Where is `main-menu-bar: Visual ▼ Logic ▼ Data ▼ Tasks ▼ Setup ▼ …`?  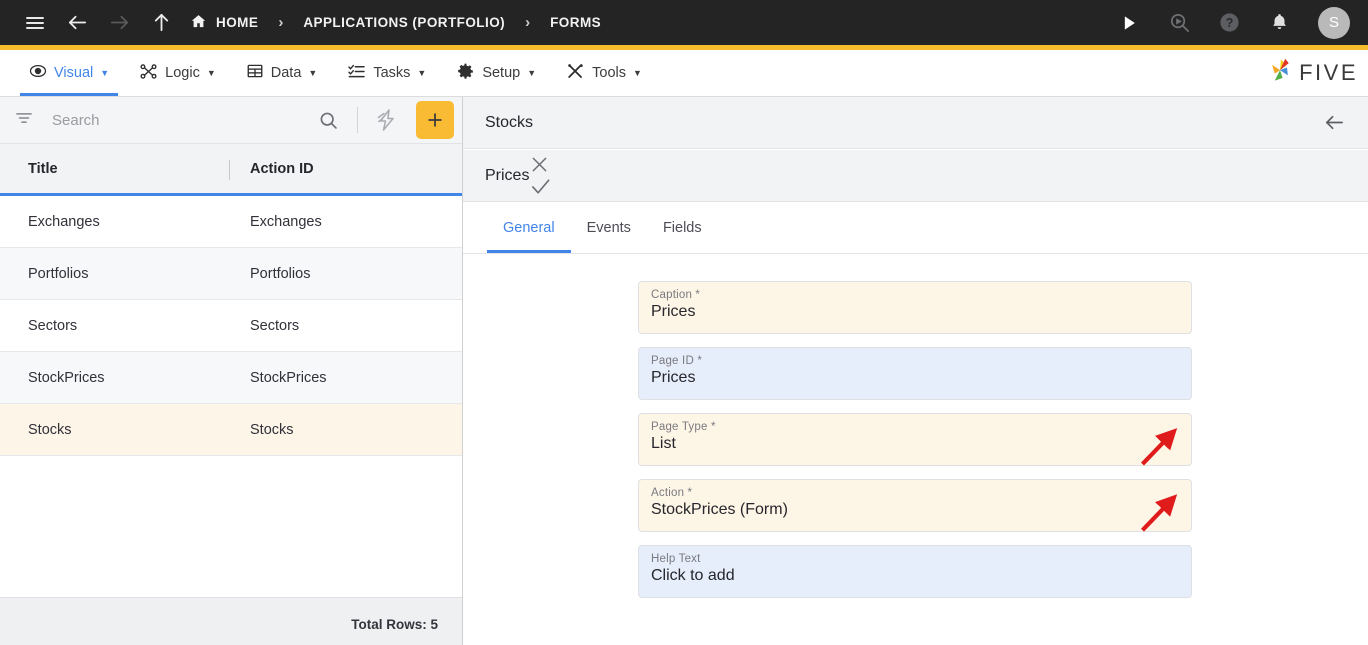 main-menu-bar: Visual ▼ Logic ▼ Data ▼ Tasks ▼ Setup ▼ … is located at coordinates (684, 73).